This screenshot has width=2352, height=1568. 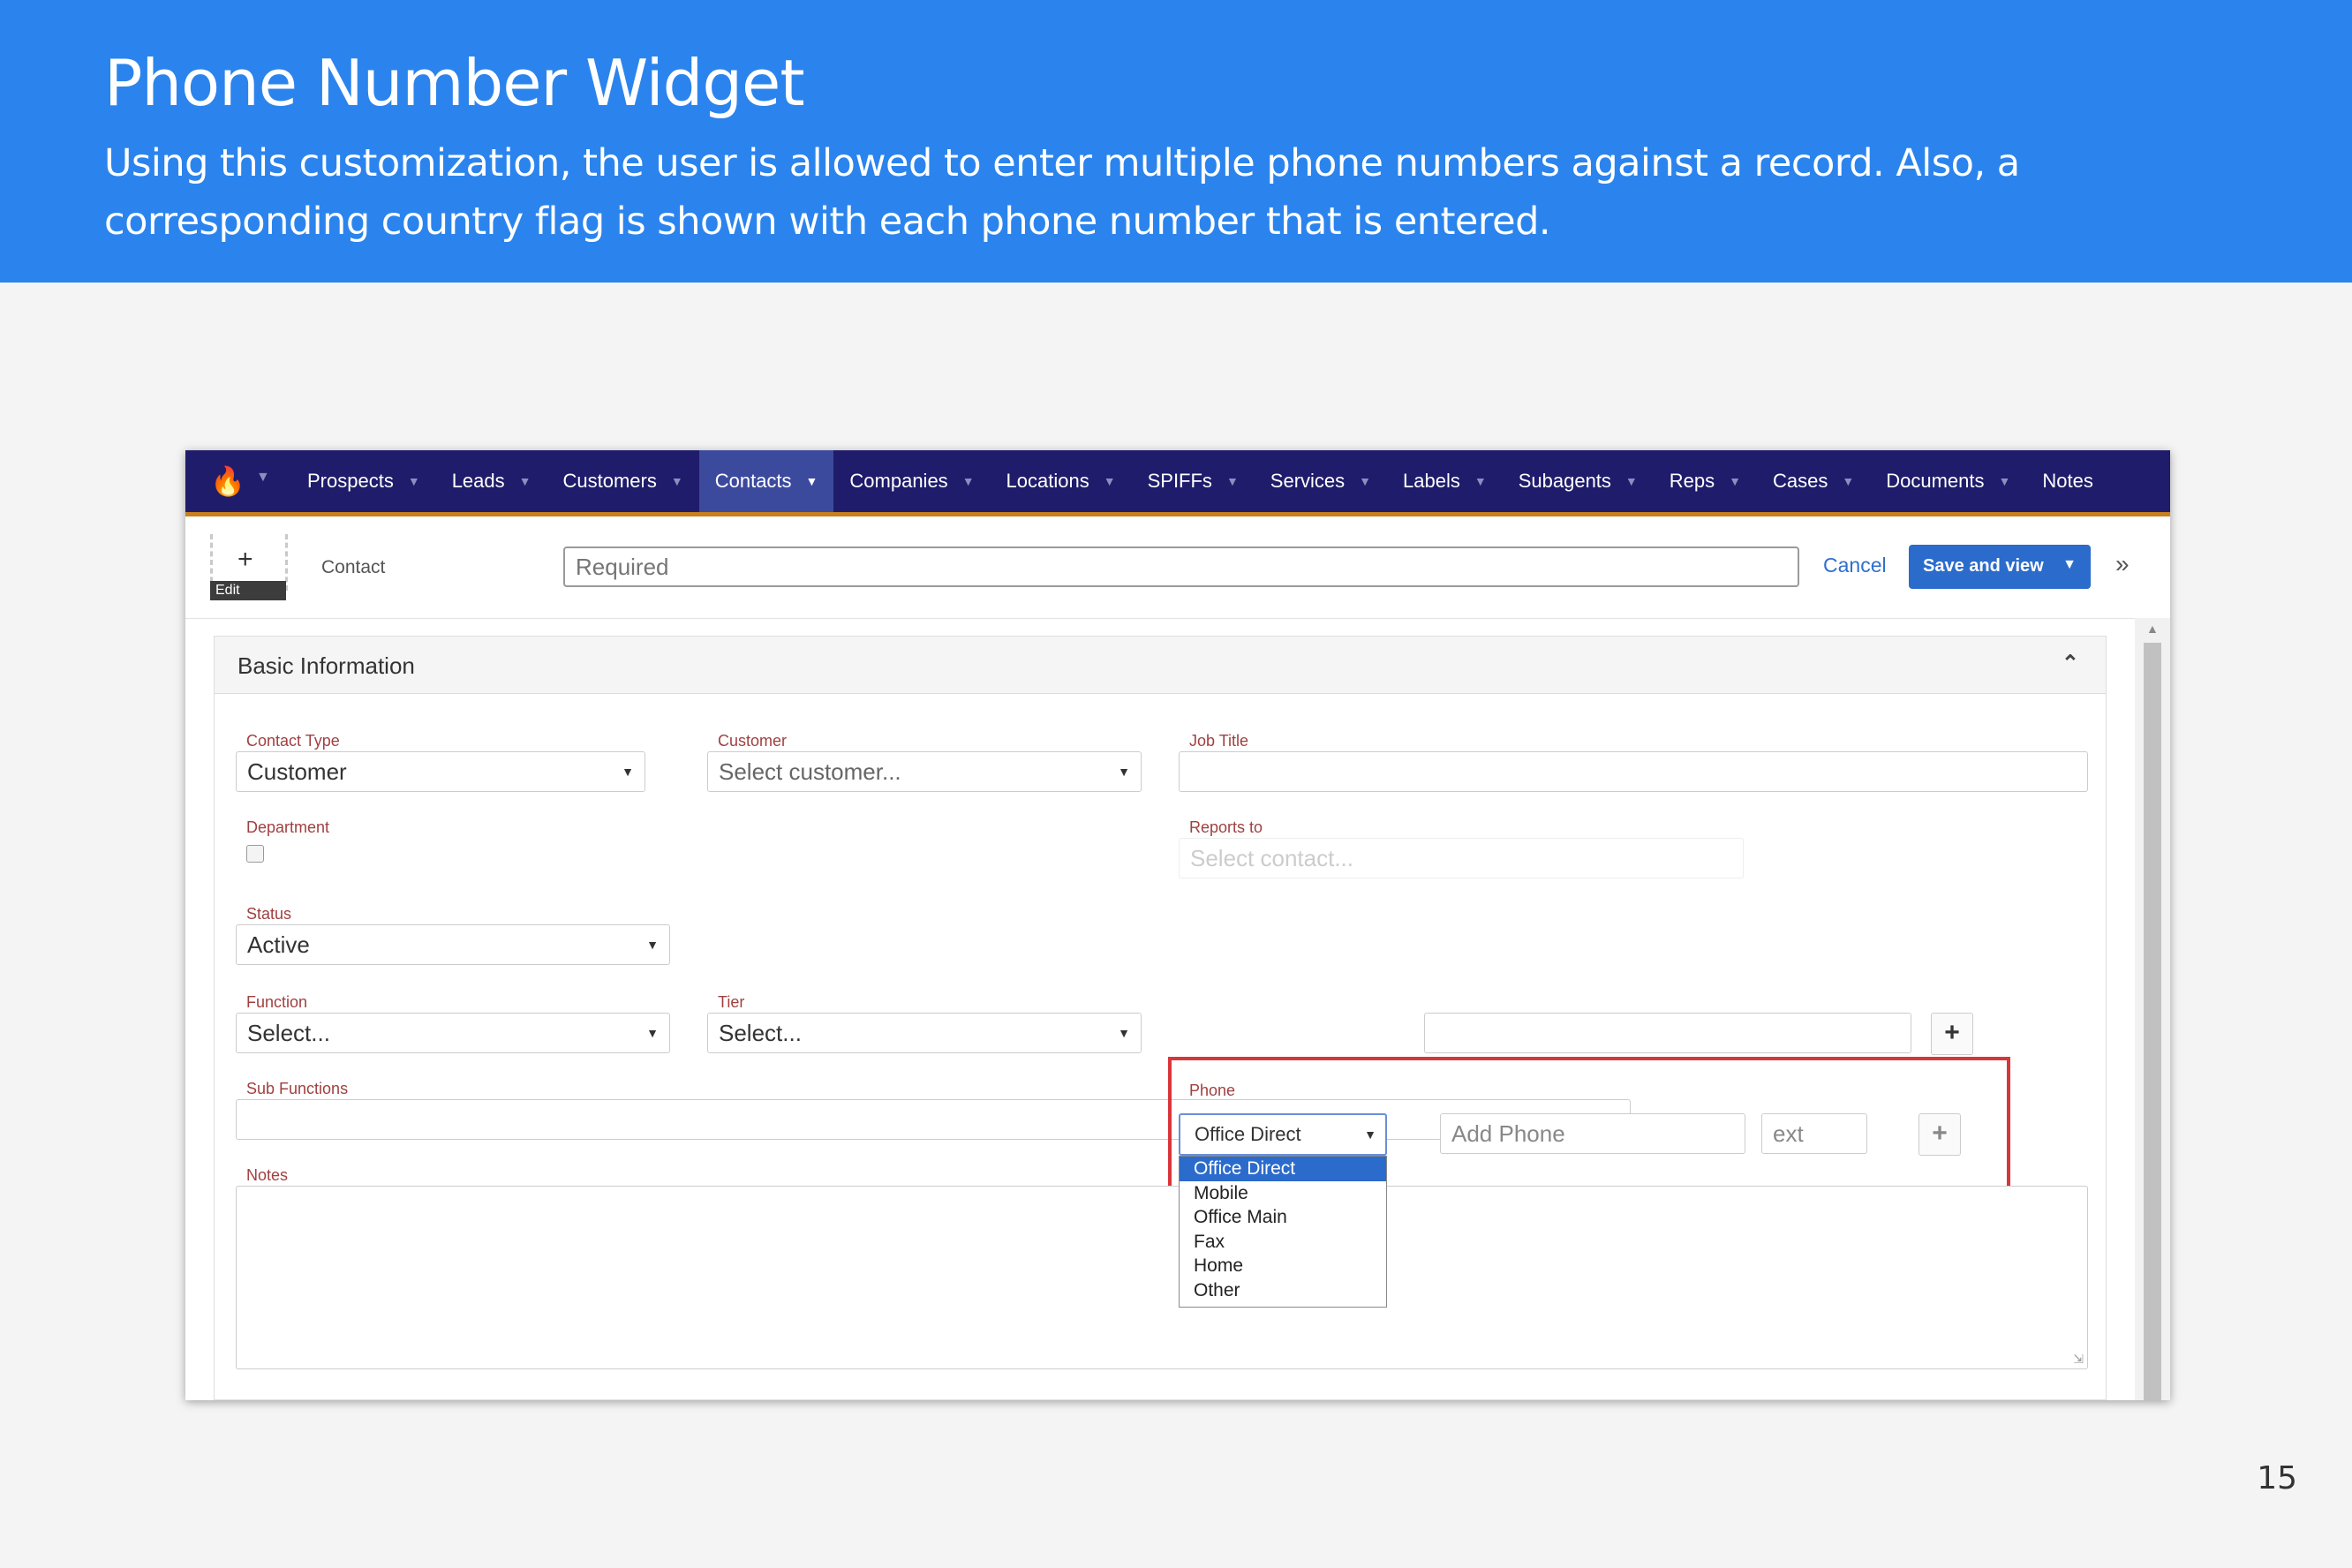 What do you see at coordinates (1283, 1169) in the screenshot?
I see `phone-type-option: Office Direct` at bounding box center [1283, 1169].